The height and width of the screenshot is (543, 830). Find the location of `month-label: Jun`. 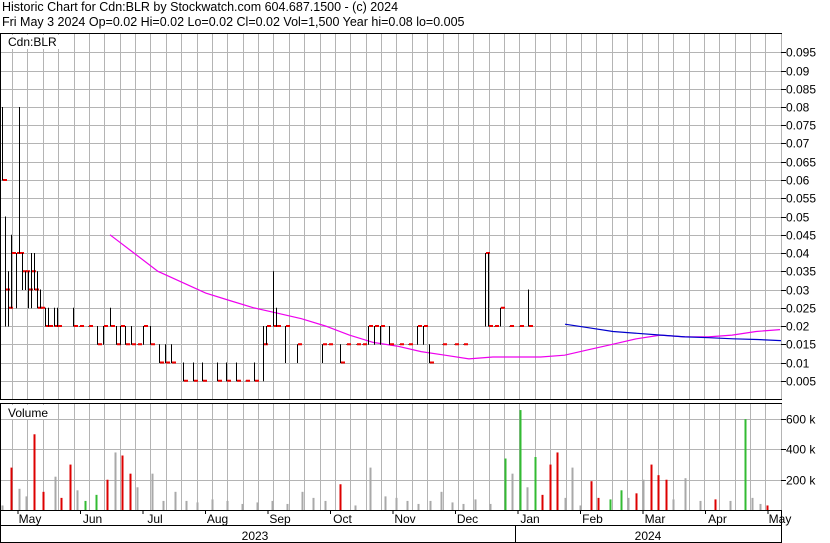

month-label: Jun is located at coordinates (92, 519).